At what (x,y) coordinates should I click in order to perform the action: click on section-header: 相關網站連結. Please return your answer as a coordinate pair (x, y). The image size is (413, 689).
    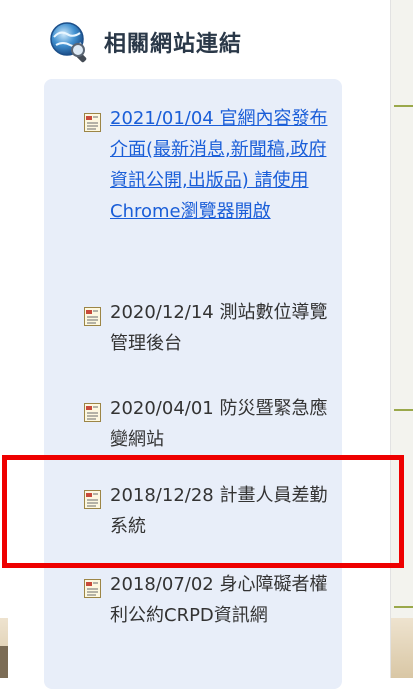
    Looking at the image, I should click on (145, 42).